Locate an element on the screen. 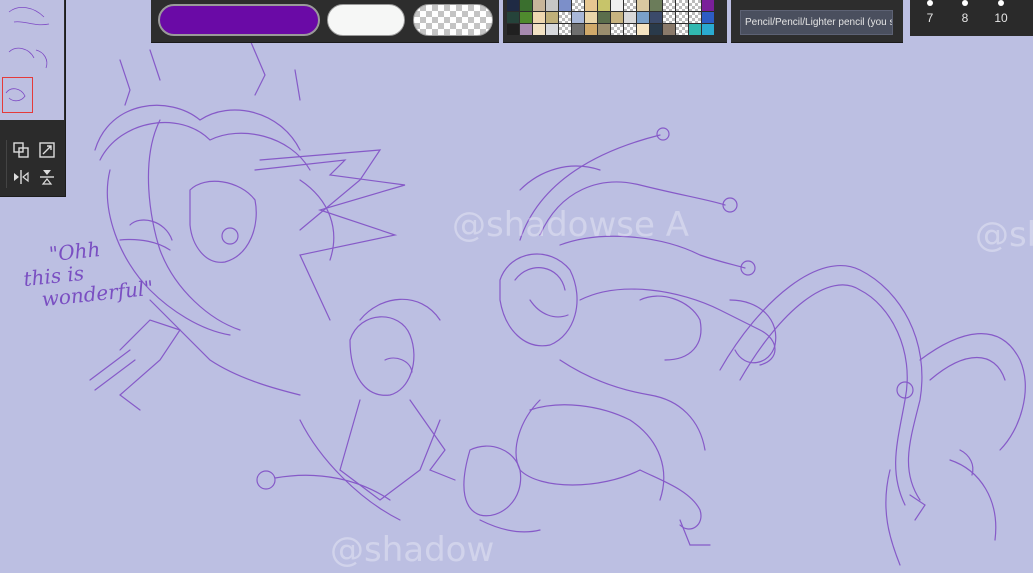  brush-size-label: 8 is located at coordinates (965, 18).